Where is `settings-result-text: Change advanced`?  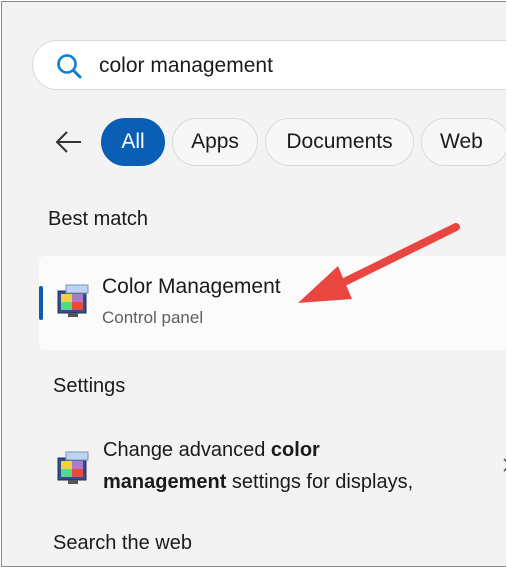 settings-result-text: Change advanced is located at coordinates (187, 450).